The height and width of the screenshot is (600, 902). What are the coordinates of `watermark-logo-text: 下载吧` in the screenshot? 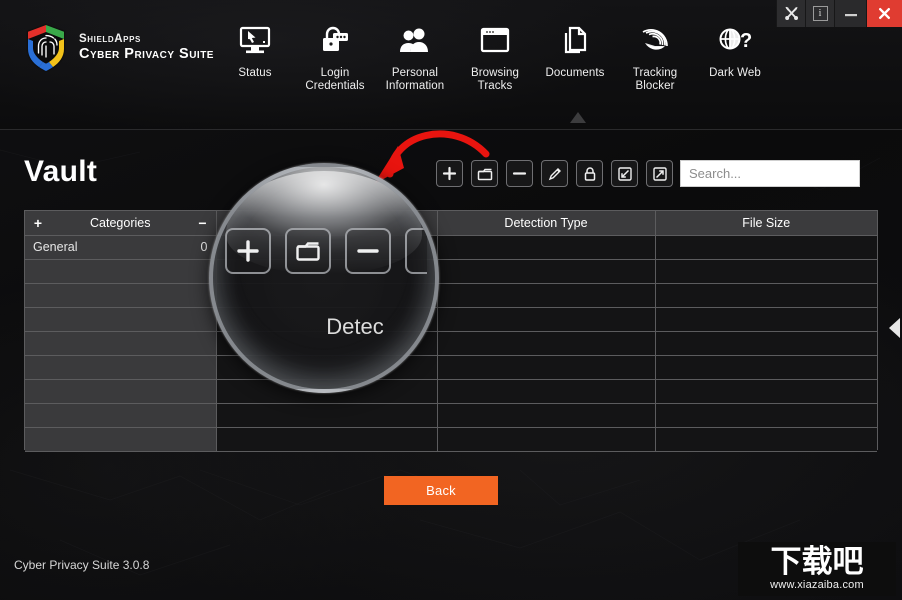 It's located at (817, 562).